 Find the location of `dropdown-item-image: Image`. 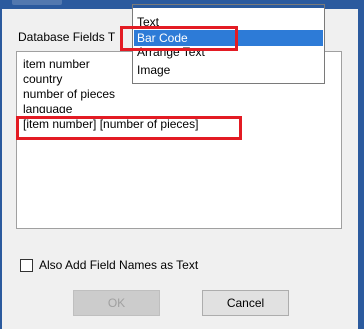

dropdown-item-image: Image is located at coordinates (228, 70).